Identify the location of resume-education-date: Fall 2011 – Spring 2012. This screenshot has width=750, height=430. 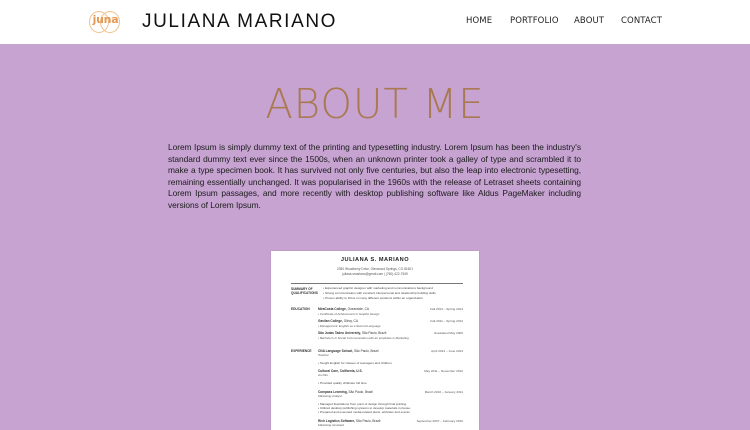
(446, 321).